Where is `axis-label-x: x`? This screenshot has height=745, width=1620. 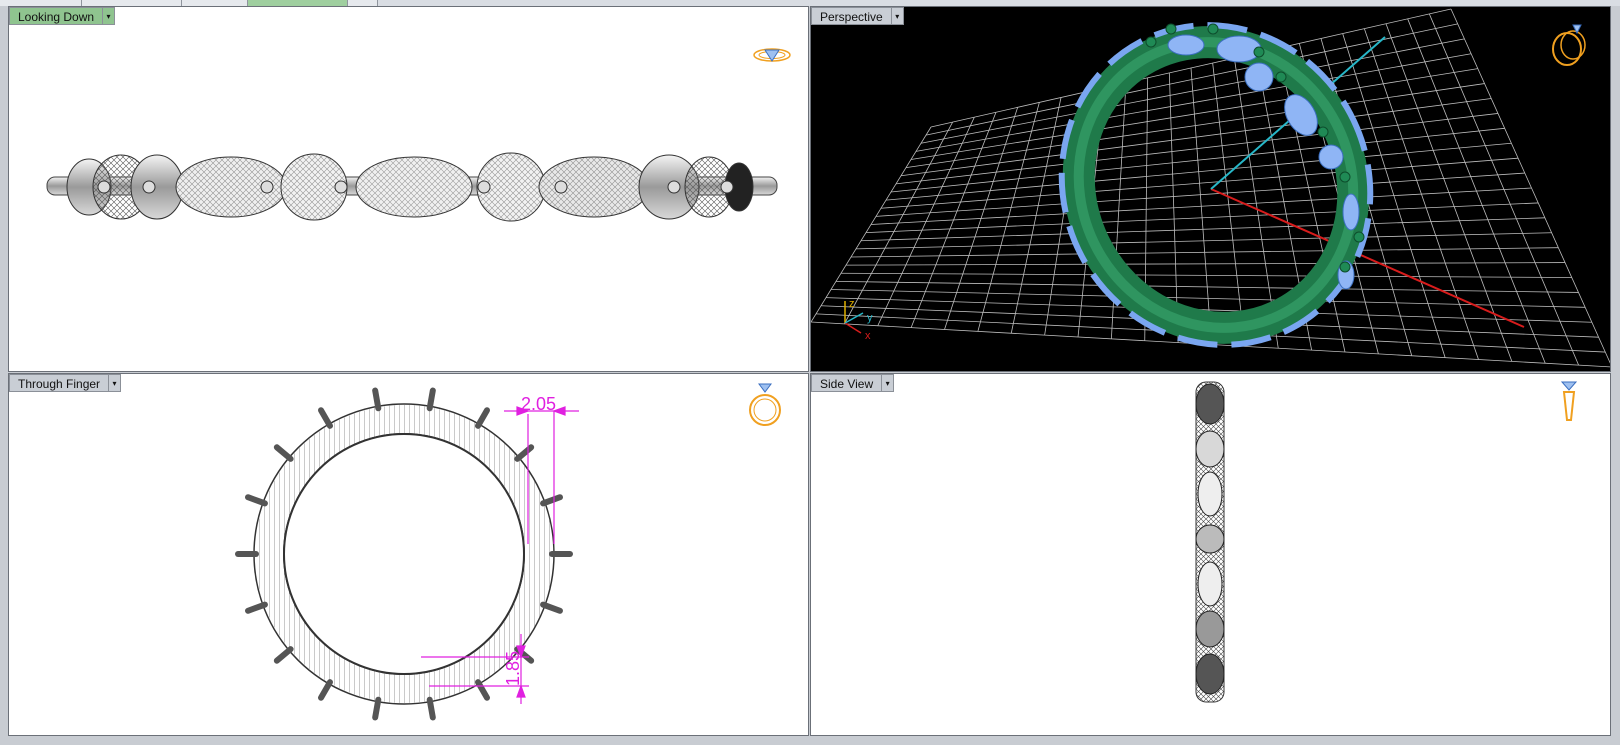 axis-label-x: x is located at coordinates (868, 336).